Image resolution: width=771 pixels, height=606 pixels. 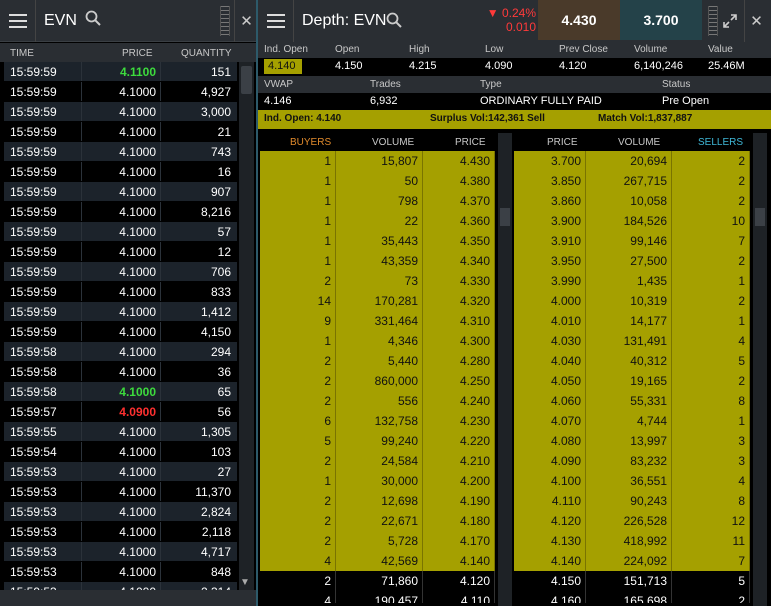 I want to click on bid-row: 2 71,860 4.120, so click(x=377, y=581).